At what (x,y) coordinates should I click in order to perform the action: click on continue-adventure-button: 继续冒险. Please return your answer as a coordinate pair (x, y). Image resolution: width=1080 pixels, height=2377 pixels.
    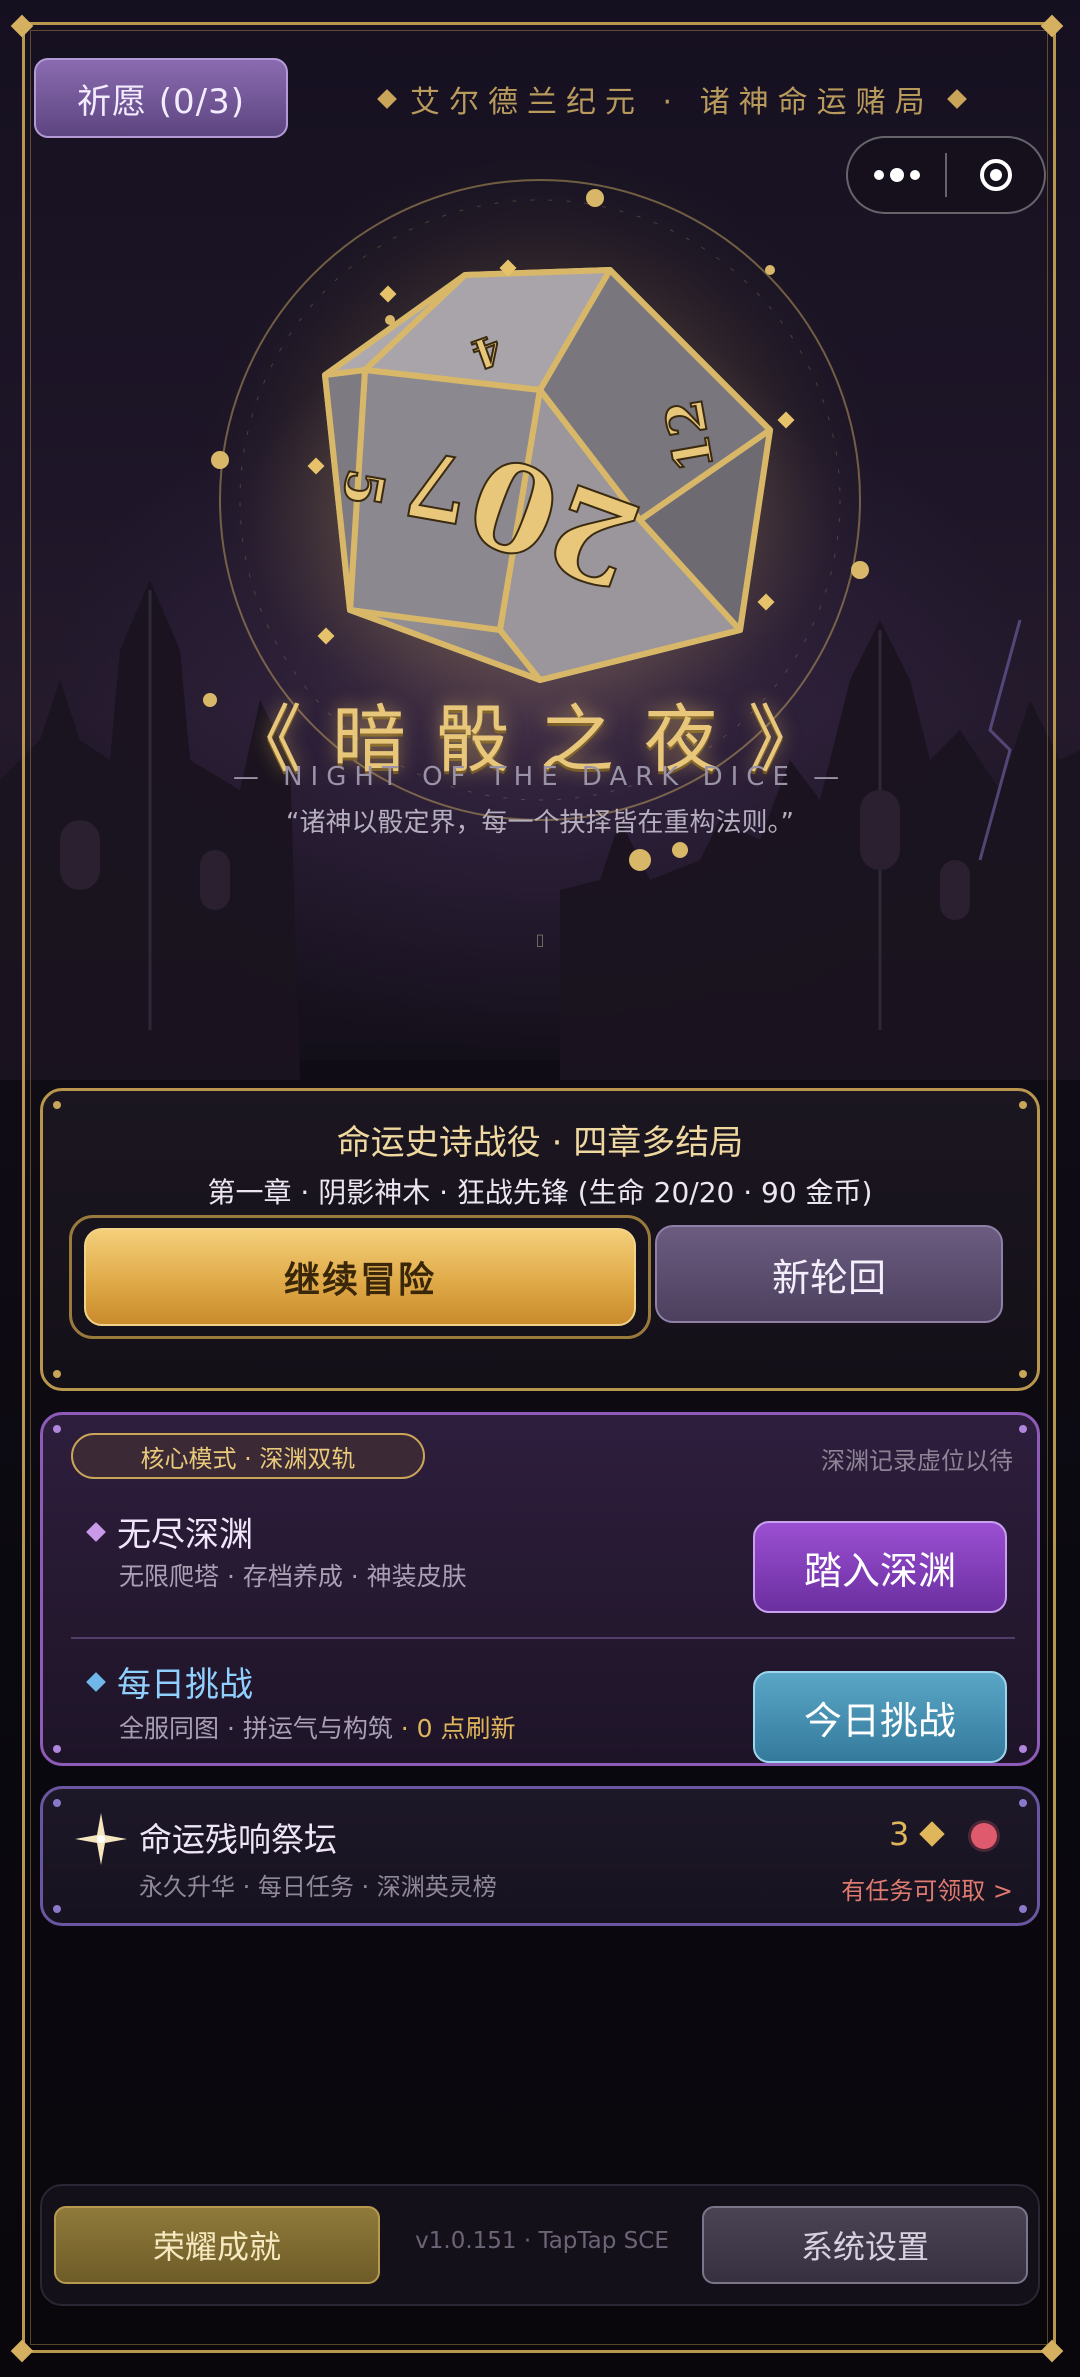
    Looking at the image, I should click on (360, 1277).